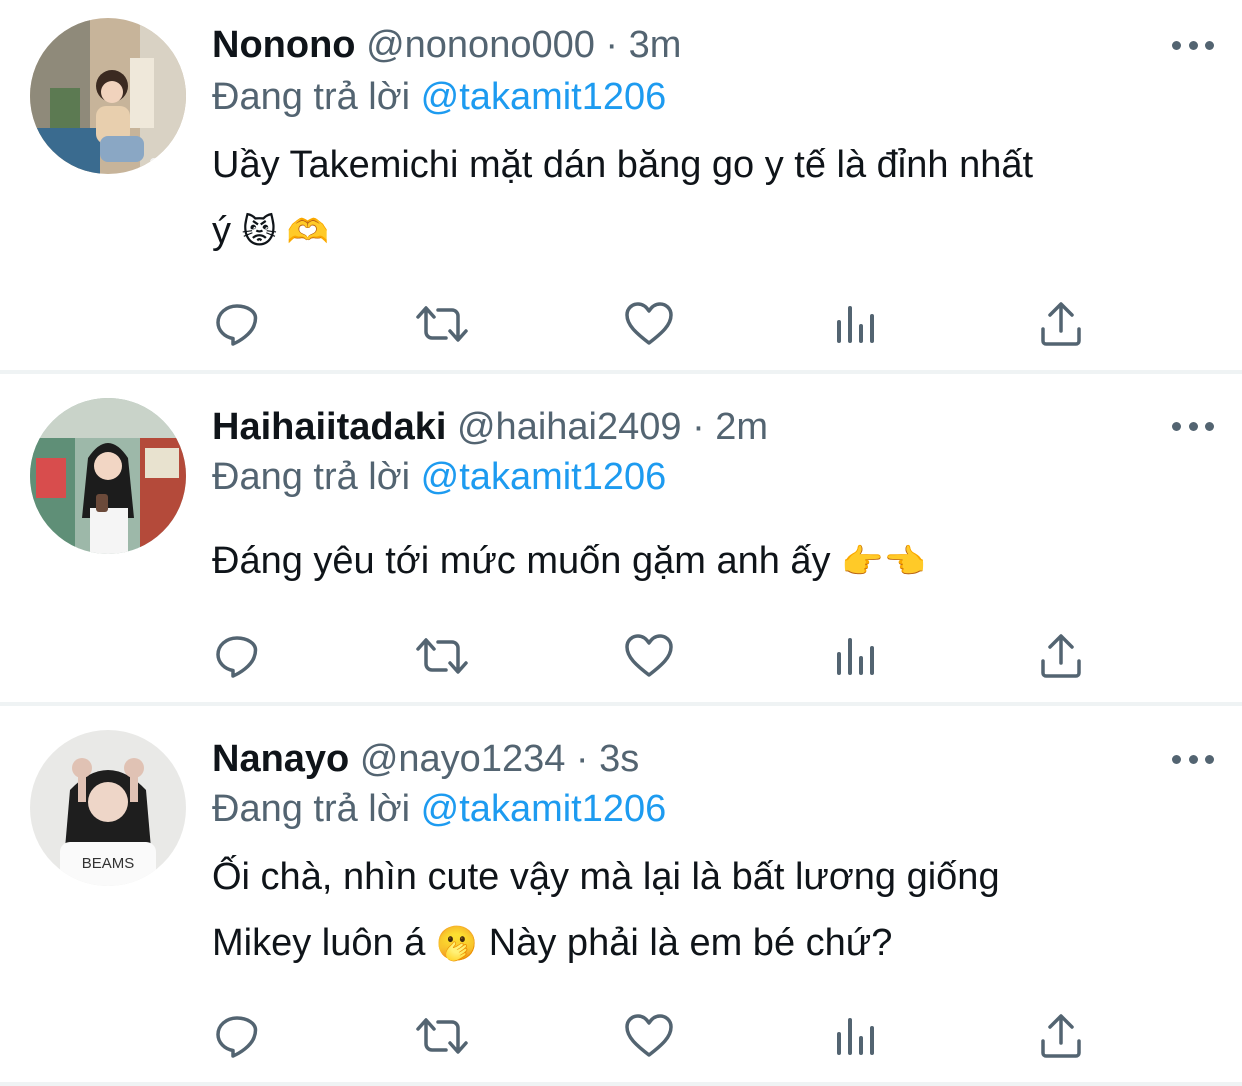 This screenshot has width=1242, height=1086. What do you see at coordinates (108, 476) in the screenshot?
I see `avatar-haihaiitadaki` at bounding box center [108, 476].